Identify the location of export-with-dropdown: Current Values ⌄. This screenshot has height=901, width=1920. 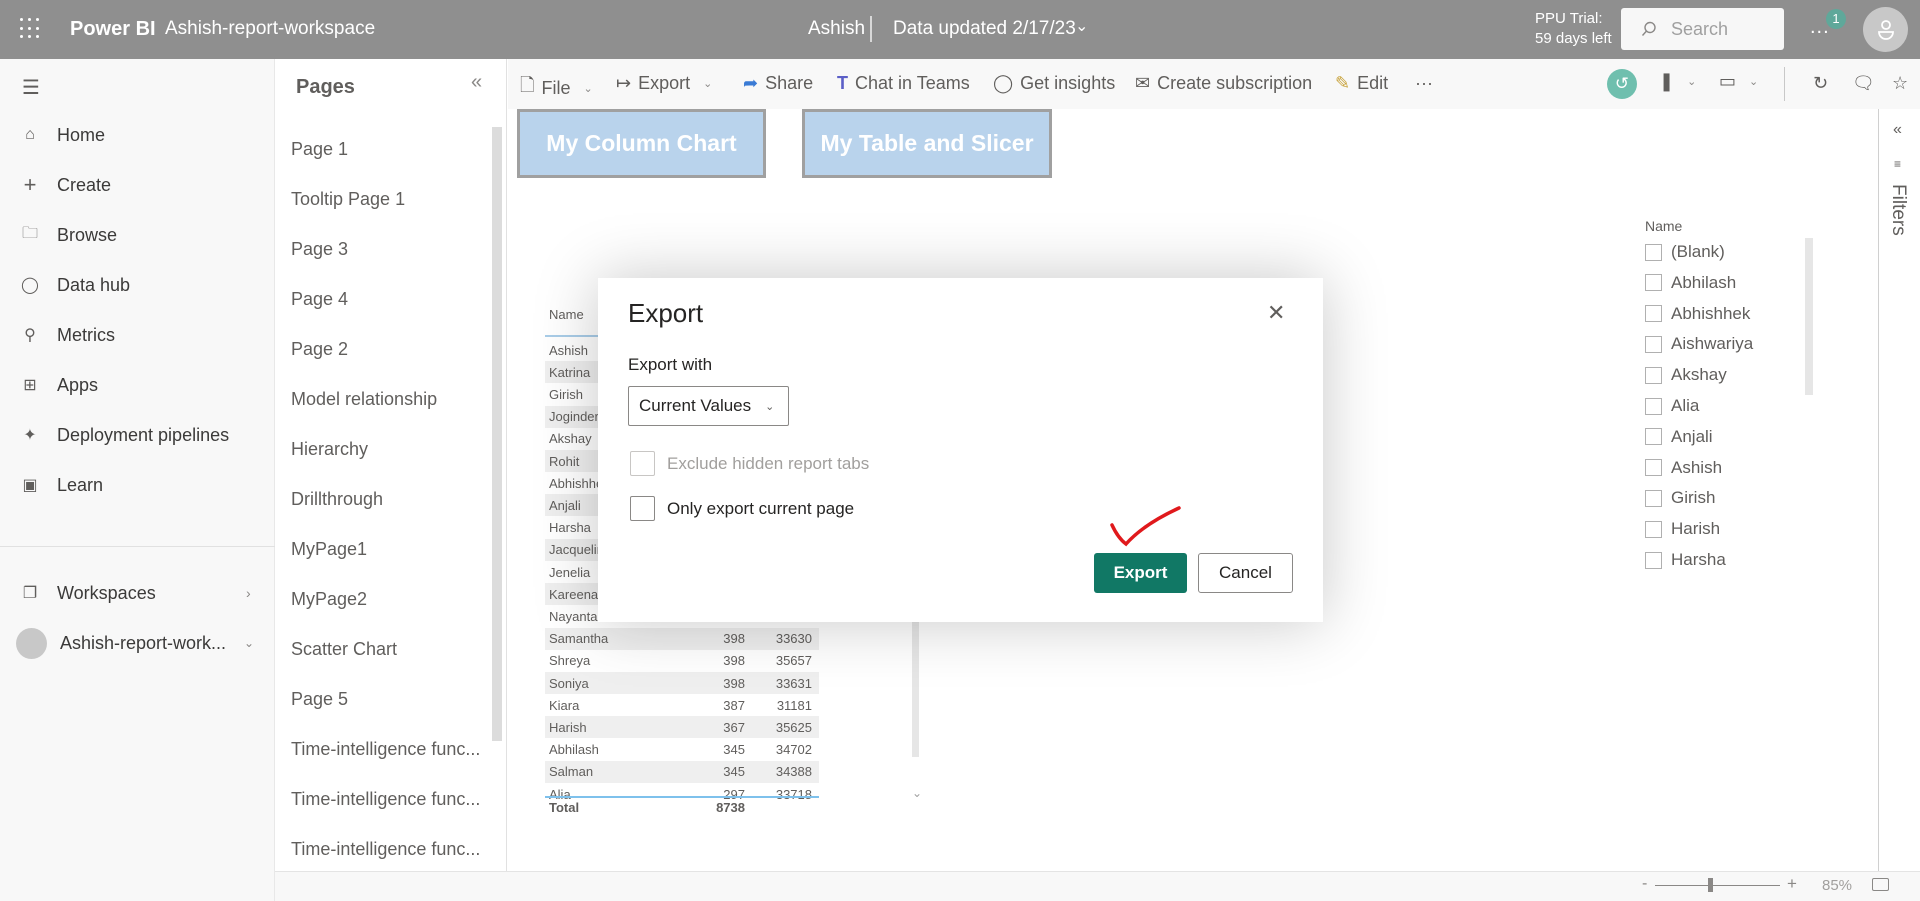
(708, 406).